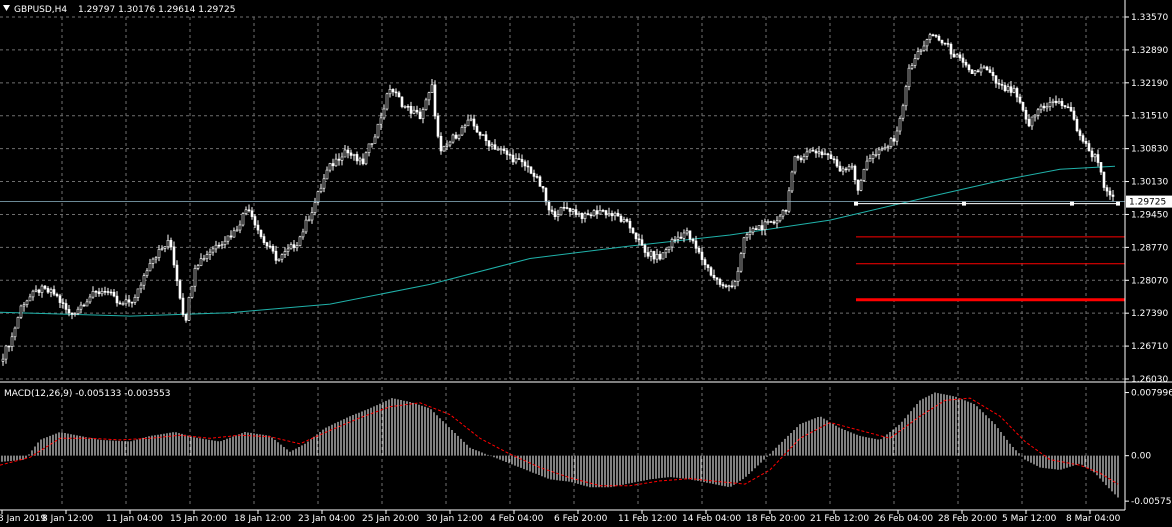  What do you see at coordinates (517, 519) in the screenshot?
I see `time-axis-label: 4 Feb 04:00` at bounding box center [517, 519].